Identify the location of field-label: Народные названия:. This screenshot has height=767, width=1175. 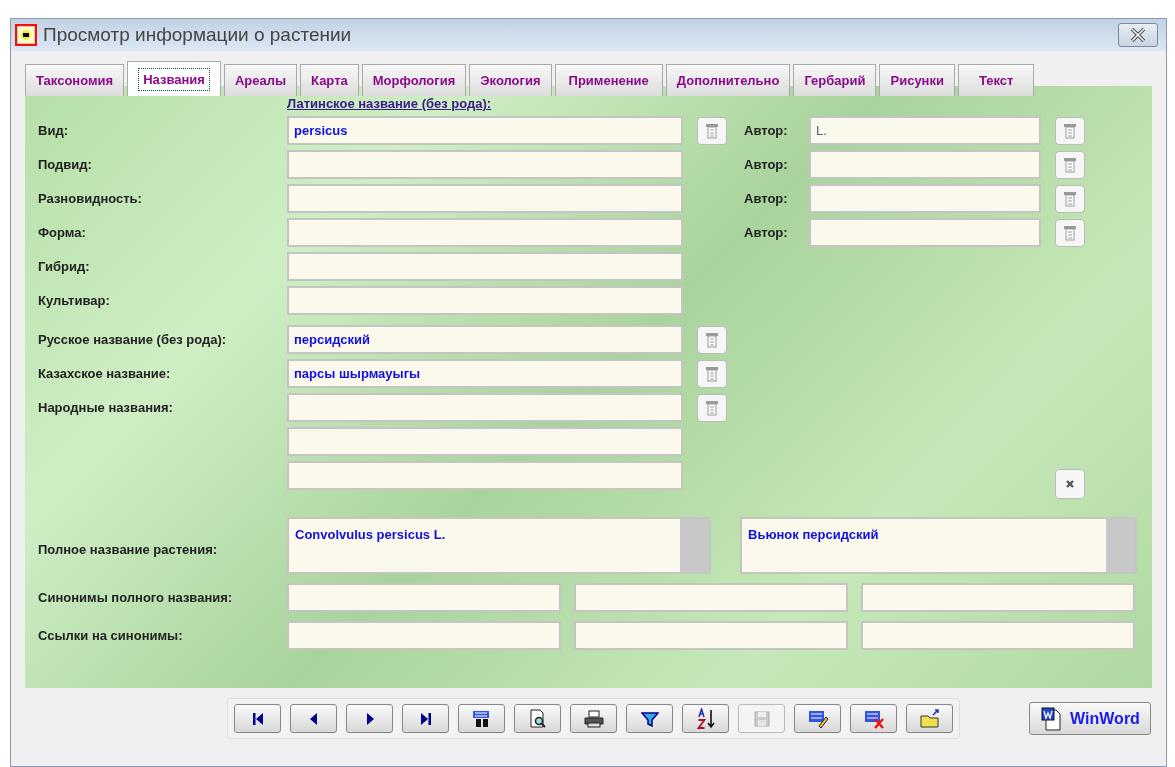
(106, 407).